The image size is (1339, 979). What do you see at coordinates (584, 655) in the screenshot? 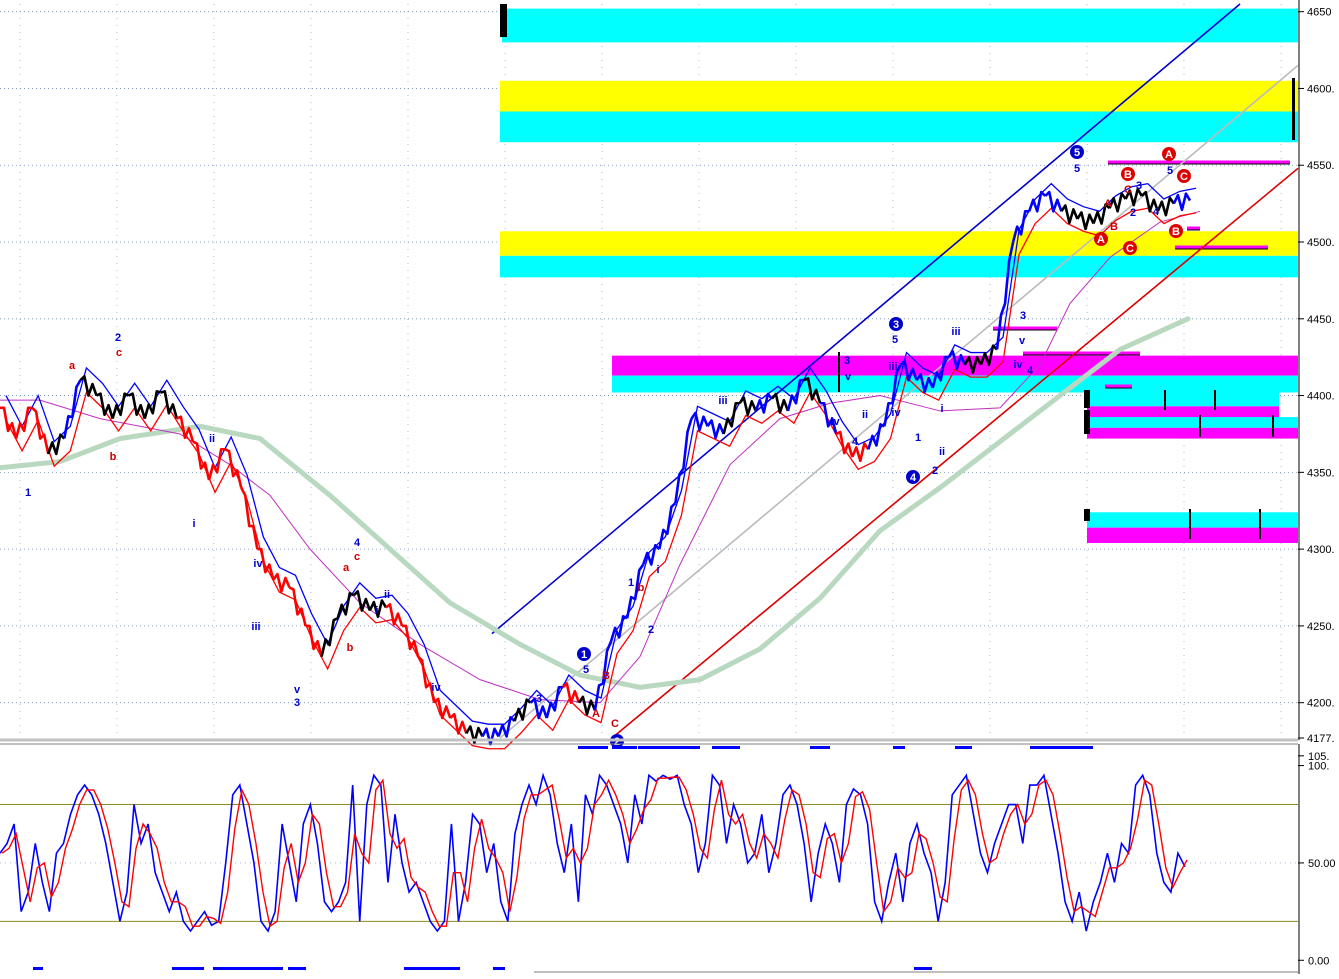
I see `circled-wave-label: 1` at bounding box center [584, 655].